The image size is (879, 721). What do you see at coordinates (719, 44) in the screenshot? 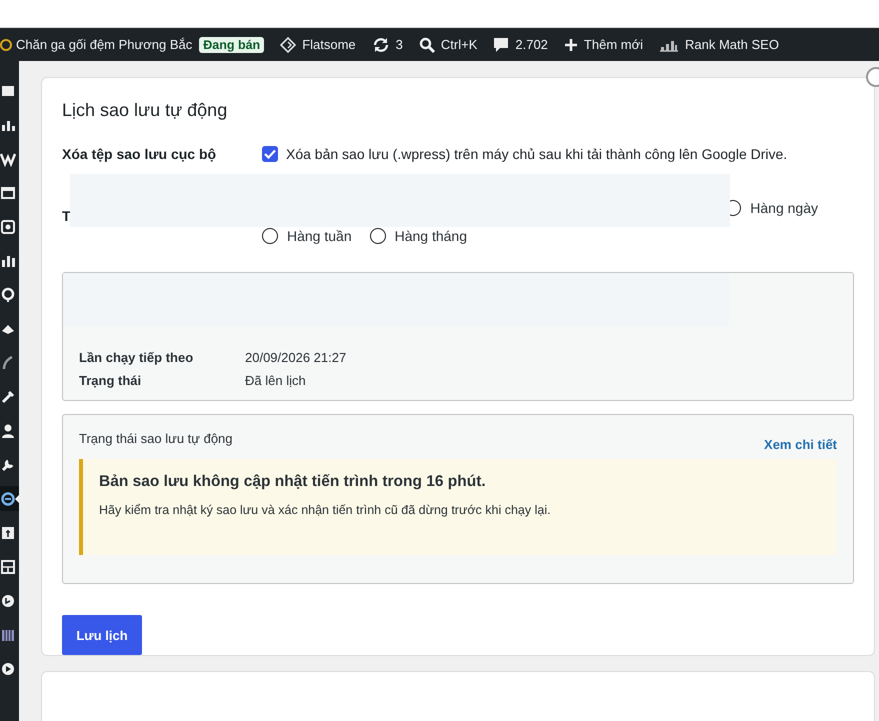
I see `seo-link: Rank Math SEO` at bounding box center [719, 44].